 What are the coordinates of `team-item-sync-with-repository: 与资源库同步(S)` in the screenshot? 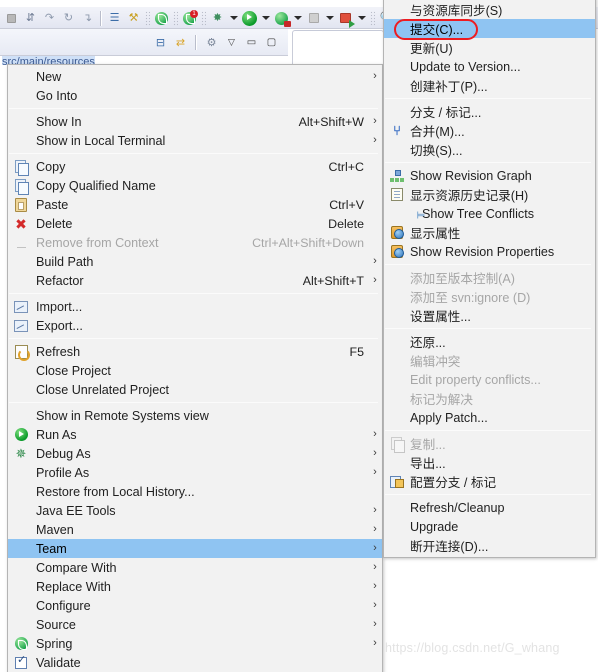 It's located at (489, 9).